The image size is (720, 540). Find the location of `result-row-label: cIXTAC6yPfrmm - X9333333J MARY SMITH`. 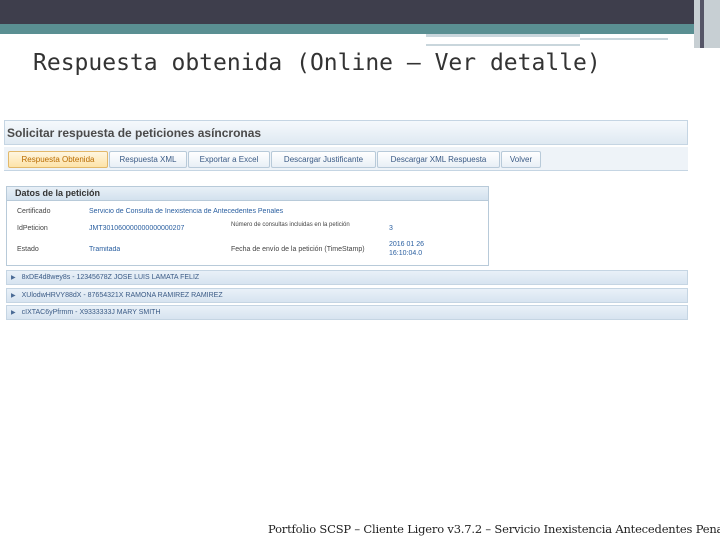

result-row-label: cIXTAC6yPfrmm - X9333333J MARY SMITH is located at coordinates (91, 312).